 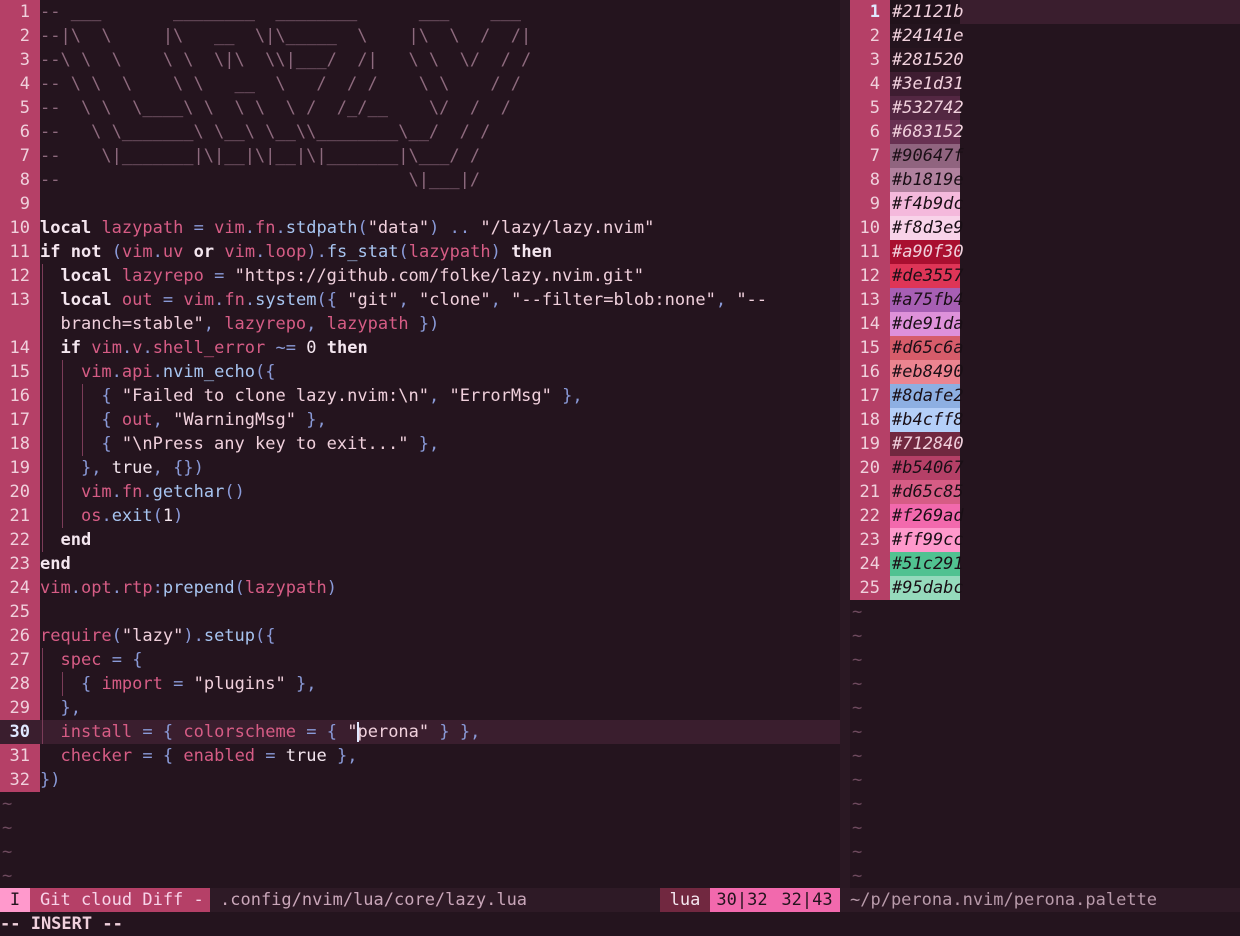 What do you see at coordinates (927, 324) in the screenshot?
I see `palette-color-swatch: #de91da` at bounding box center [927, 324].